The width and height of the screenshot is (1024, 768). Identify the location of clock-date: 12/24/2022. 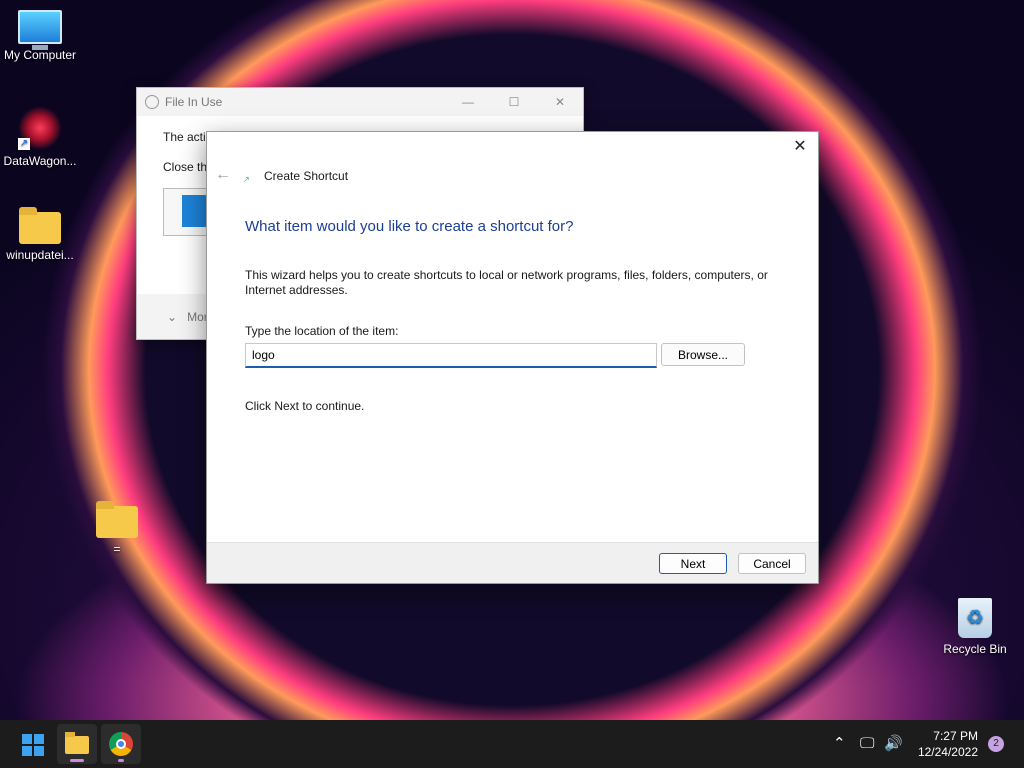
(947, 752).